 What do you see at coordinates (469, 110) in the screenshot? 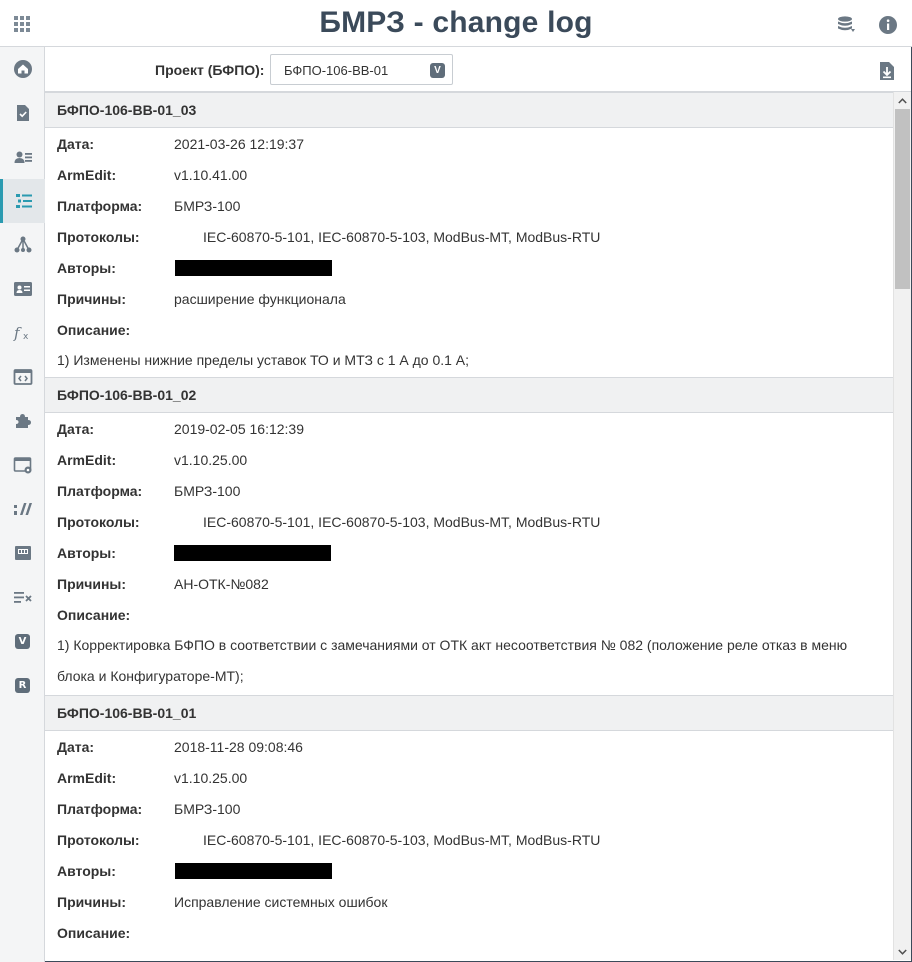
I see `entry-title: БФПО-106-ВВ-01_03` at bounding box center [469, 110].